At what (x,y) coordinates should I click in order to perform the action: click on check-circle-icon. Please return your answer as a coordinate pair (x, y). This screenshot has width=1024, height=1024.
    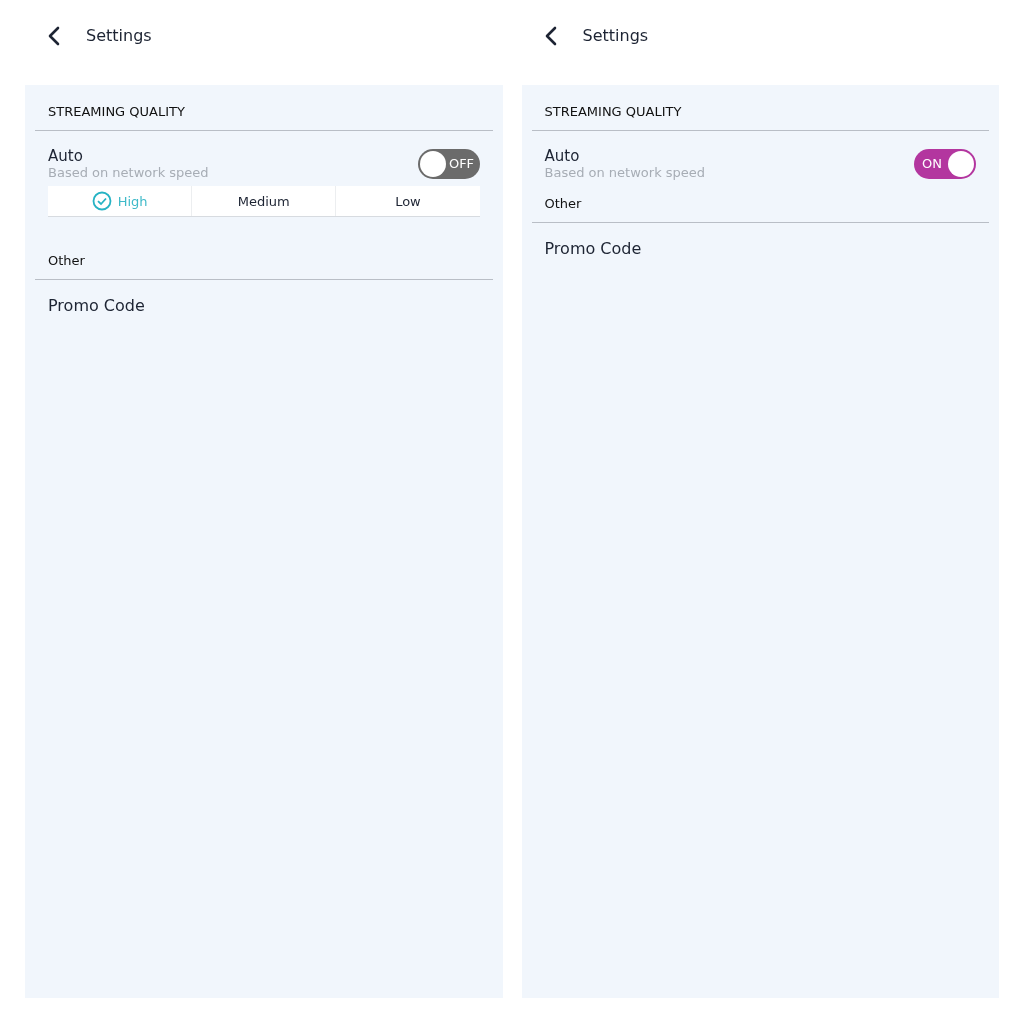
    Looking at the image, I should click on (101, 201).